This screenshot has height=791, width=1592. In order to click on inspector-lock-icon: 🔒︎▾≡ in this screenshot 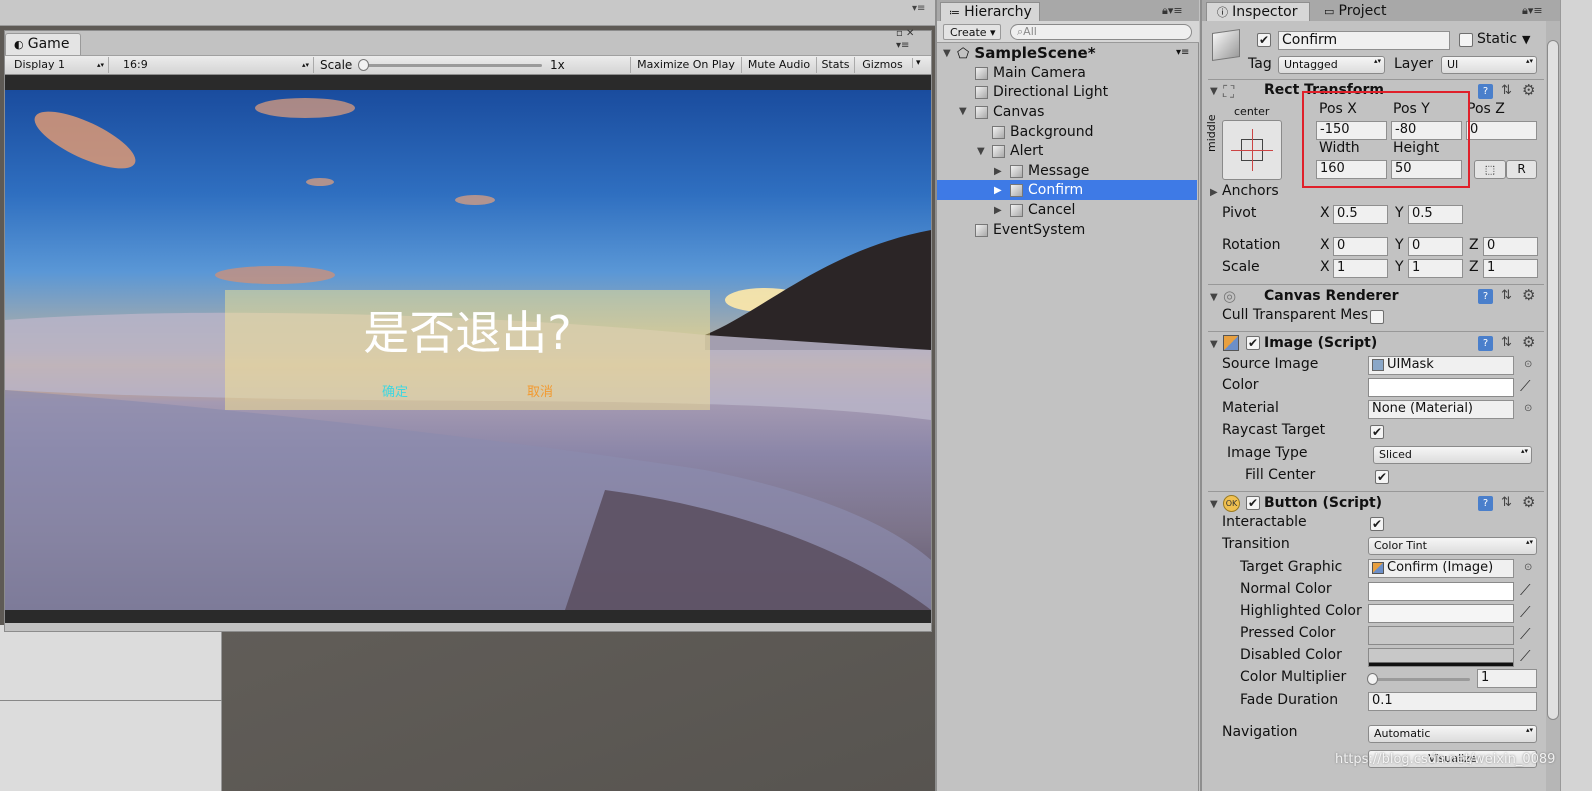, I will do `click(1532, 11)`.